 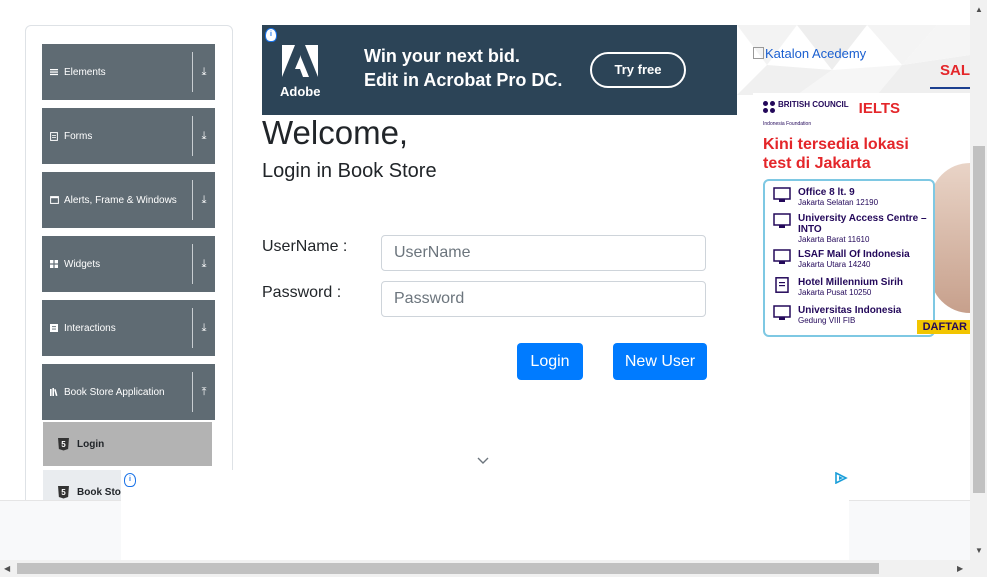 I want to click on group-header-book-store-application: Book Store Application ⤒, so click(x=128, y=392).